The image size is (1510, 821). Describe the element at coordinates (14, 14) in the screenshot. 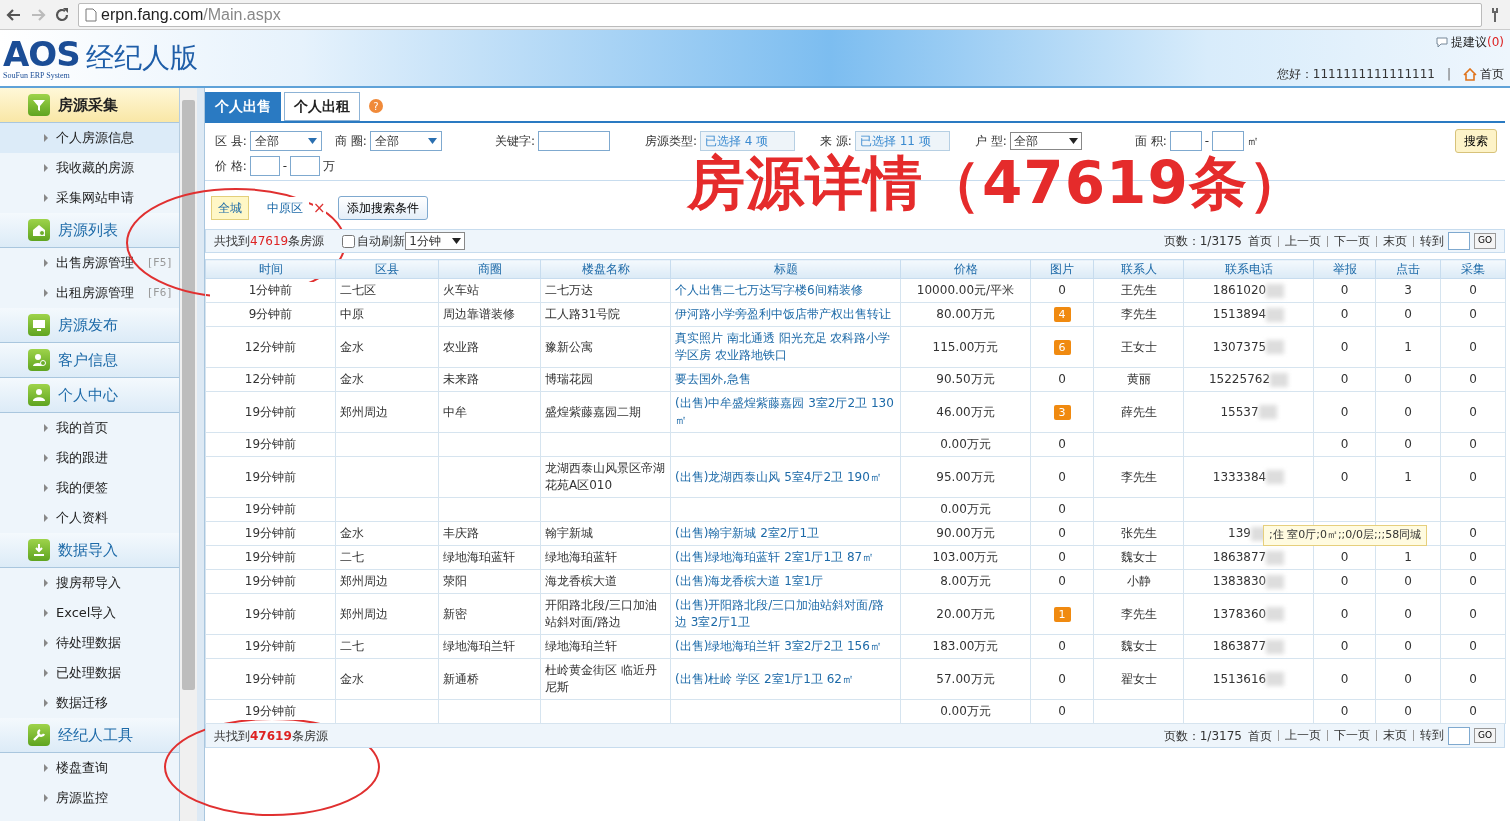

I see `back-icon` at that location.